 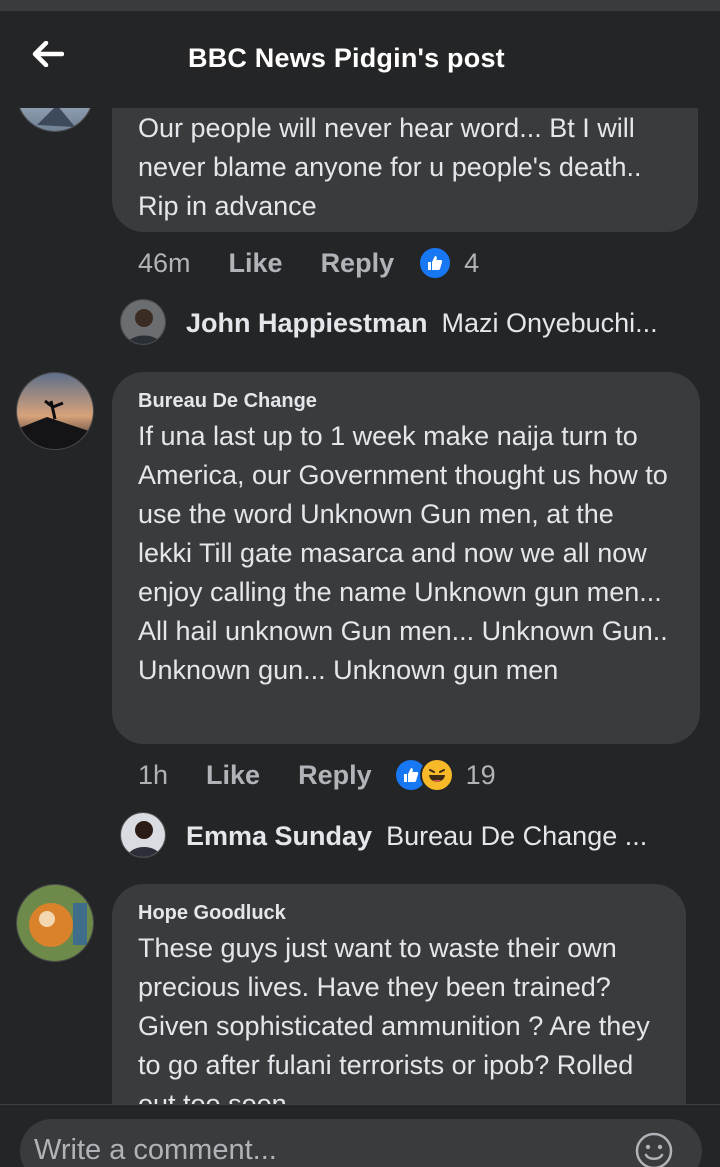 I want to click on smiley-icon, so click(x=654, y=1149).